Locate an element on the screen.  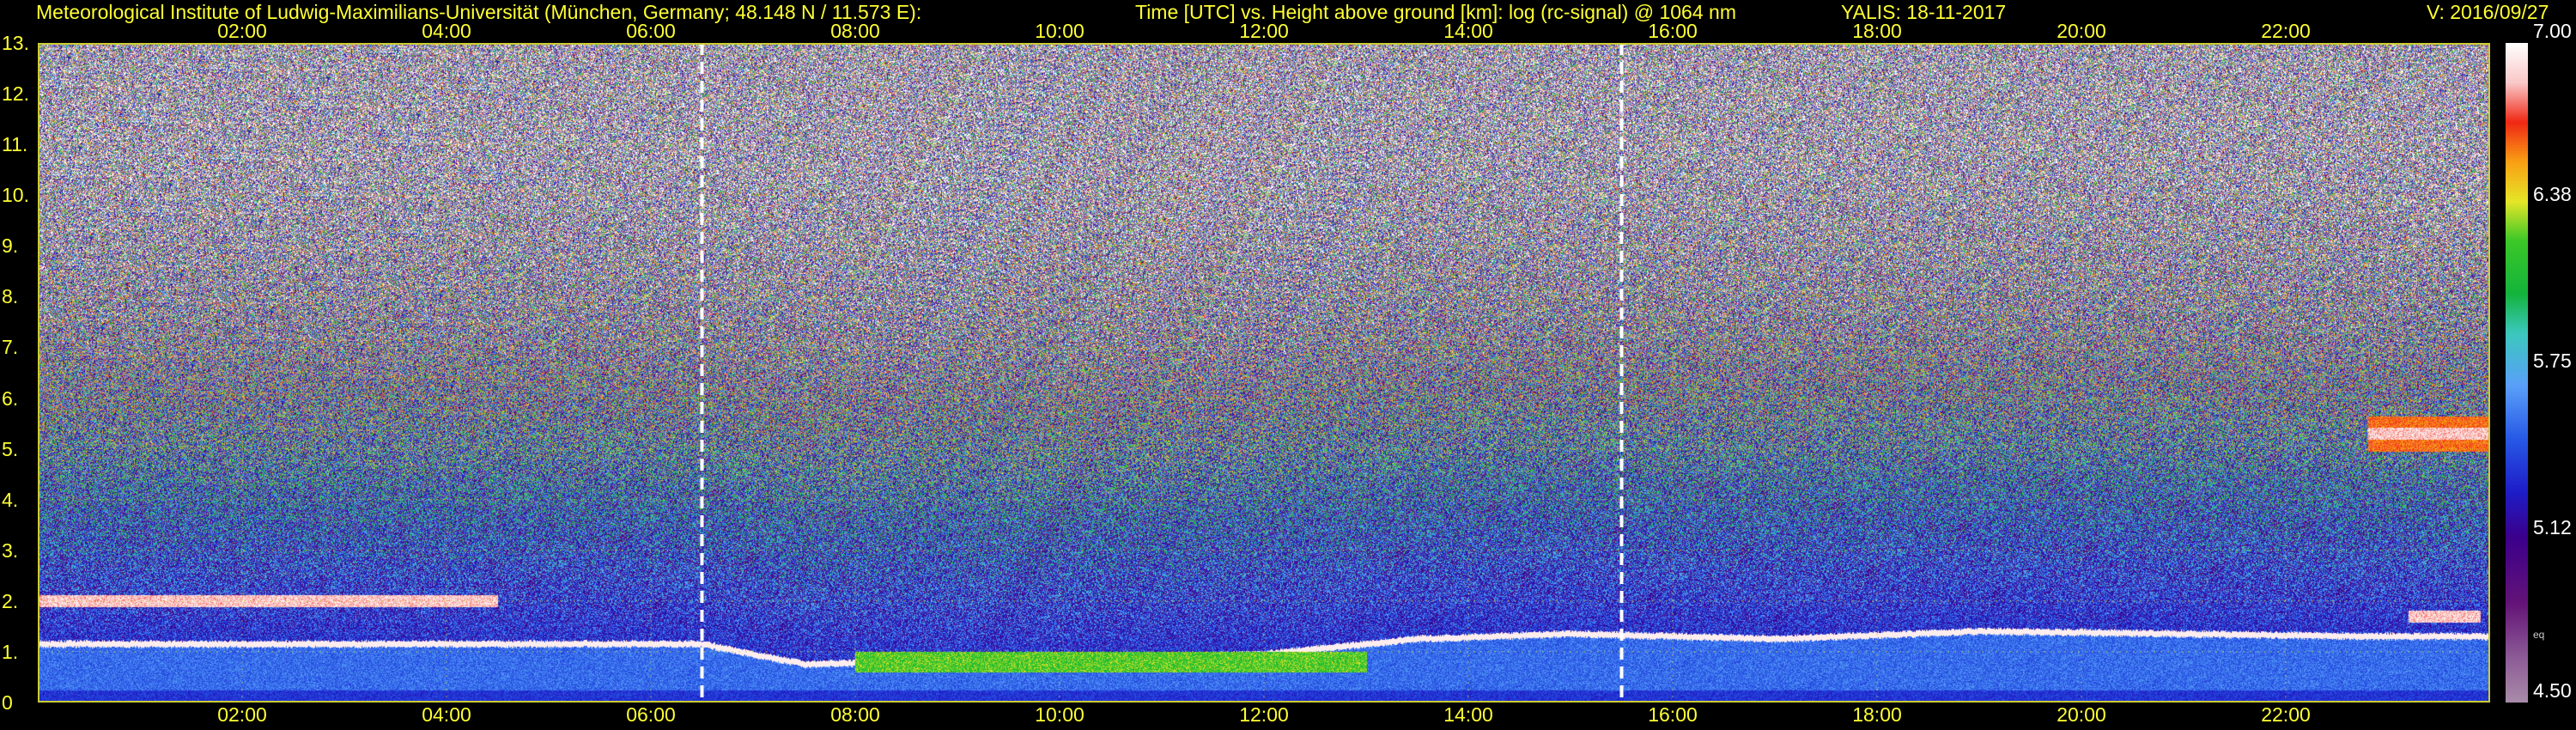
top-x-tick: 02:00 is located at coordinates (242, 31).